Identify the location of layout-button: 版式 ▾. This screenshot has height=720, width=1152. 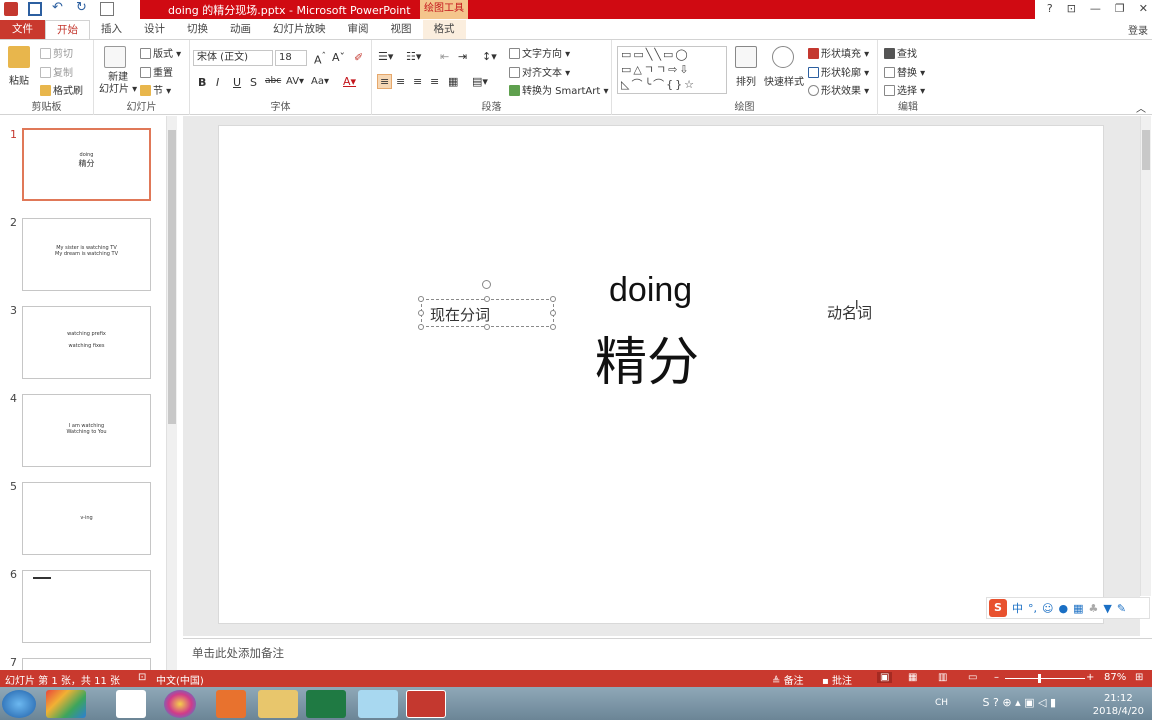
(160, 52).